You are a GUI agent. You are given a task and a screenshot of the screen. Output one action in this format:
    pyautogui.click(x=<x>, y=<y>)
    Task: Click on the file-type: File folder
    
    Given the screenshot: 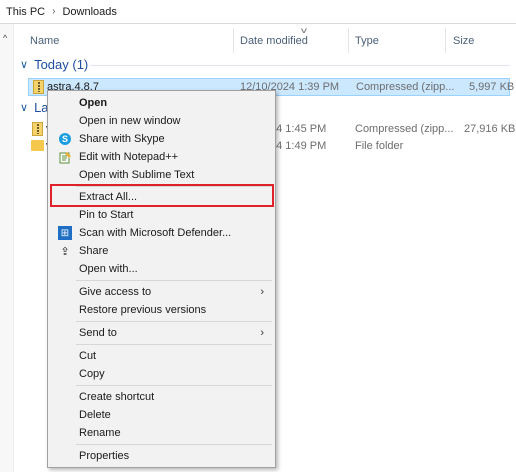 What is the action you would take?
    pyautogui.click(x=379, y=146)
    